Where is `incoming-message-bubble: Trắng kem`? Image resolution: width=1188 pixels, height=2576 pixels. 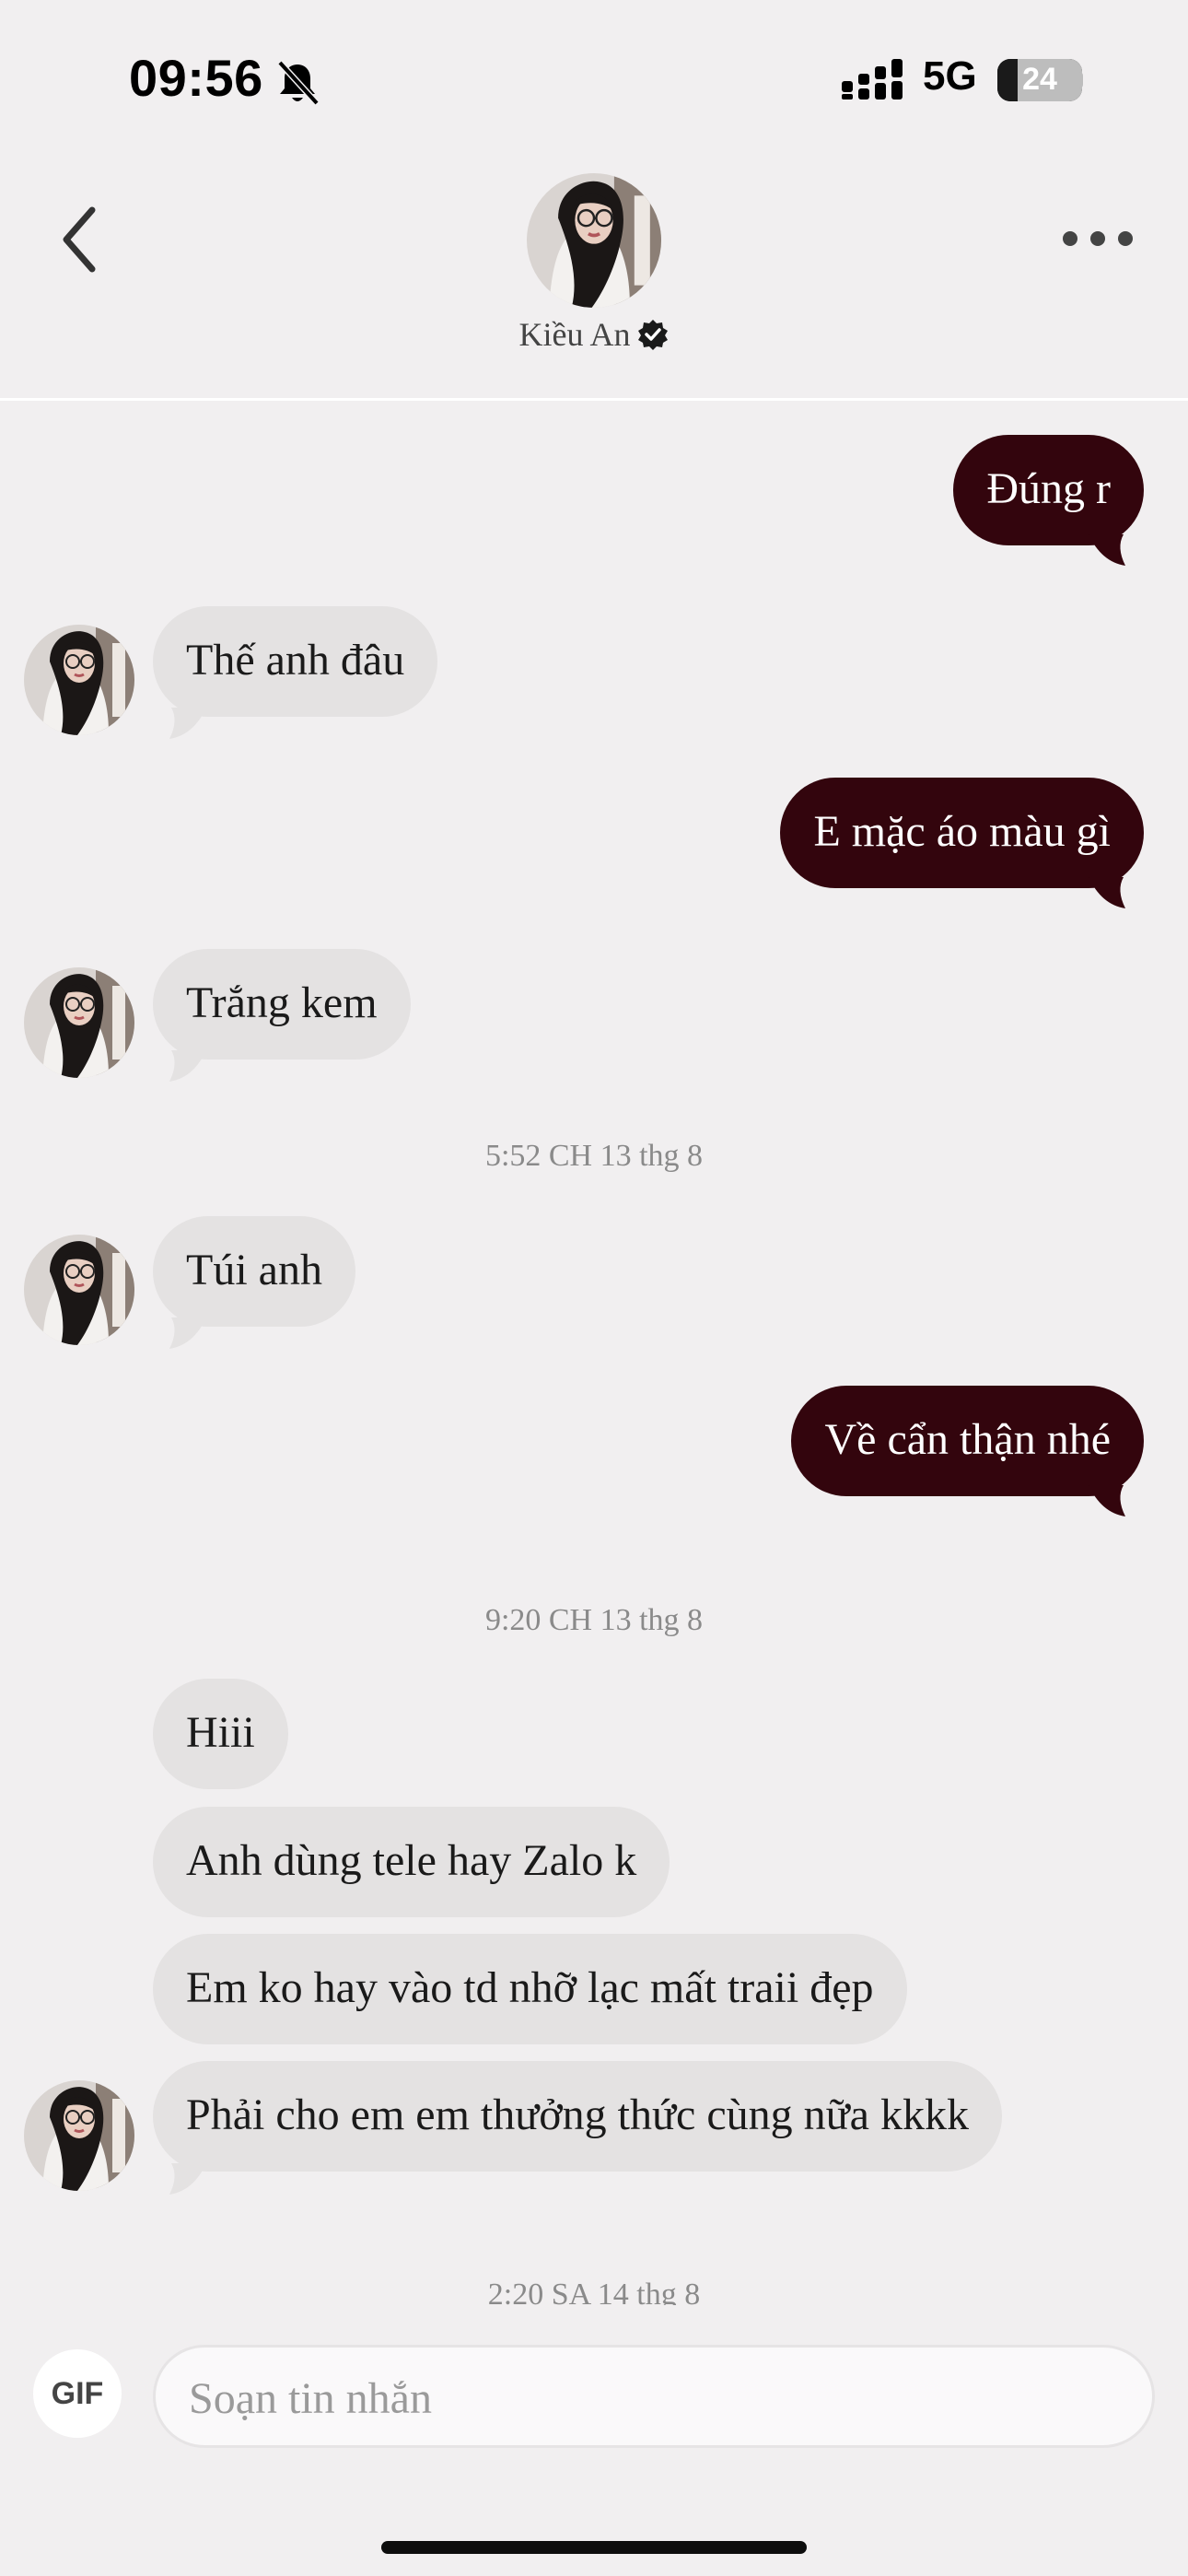
incoming-message-bubble: Trắng kem is located at coordinates (282, 1004).